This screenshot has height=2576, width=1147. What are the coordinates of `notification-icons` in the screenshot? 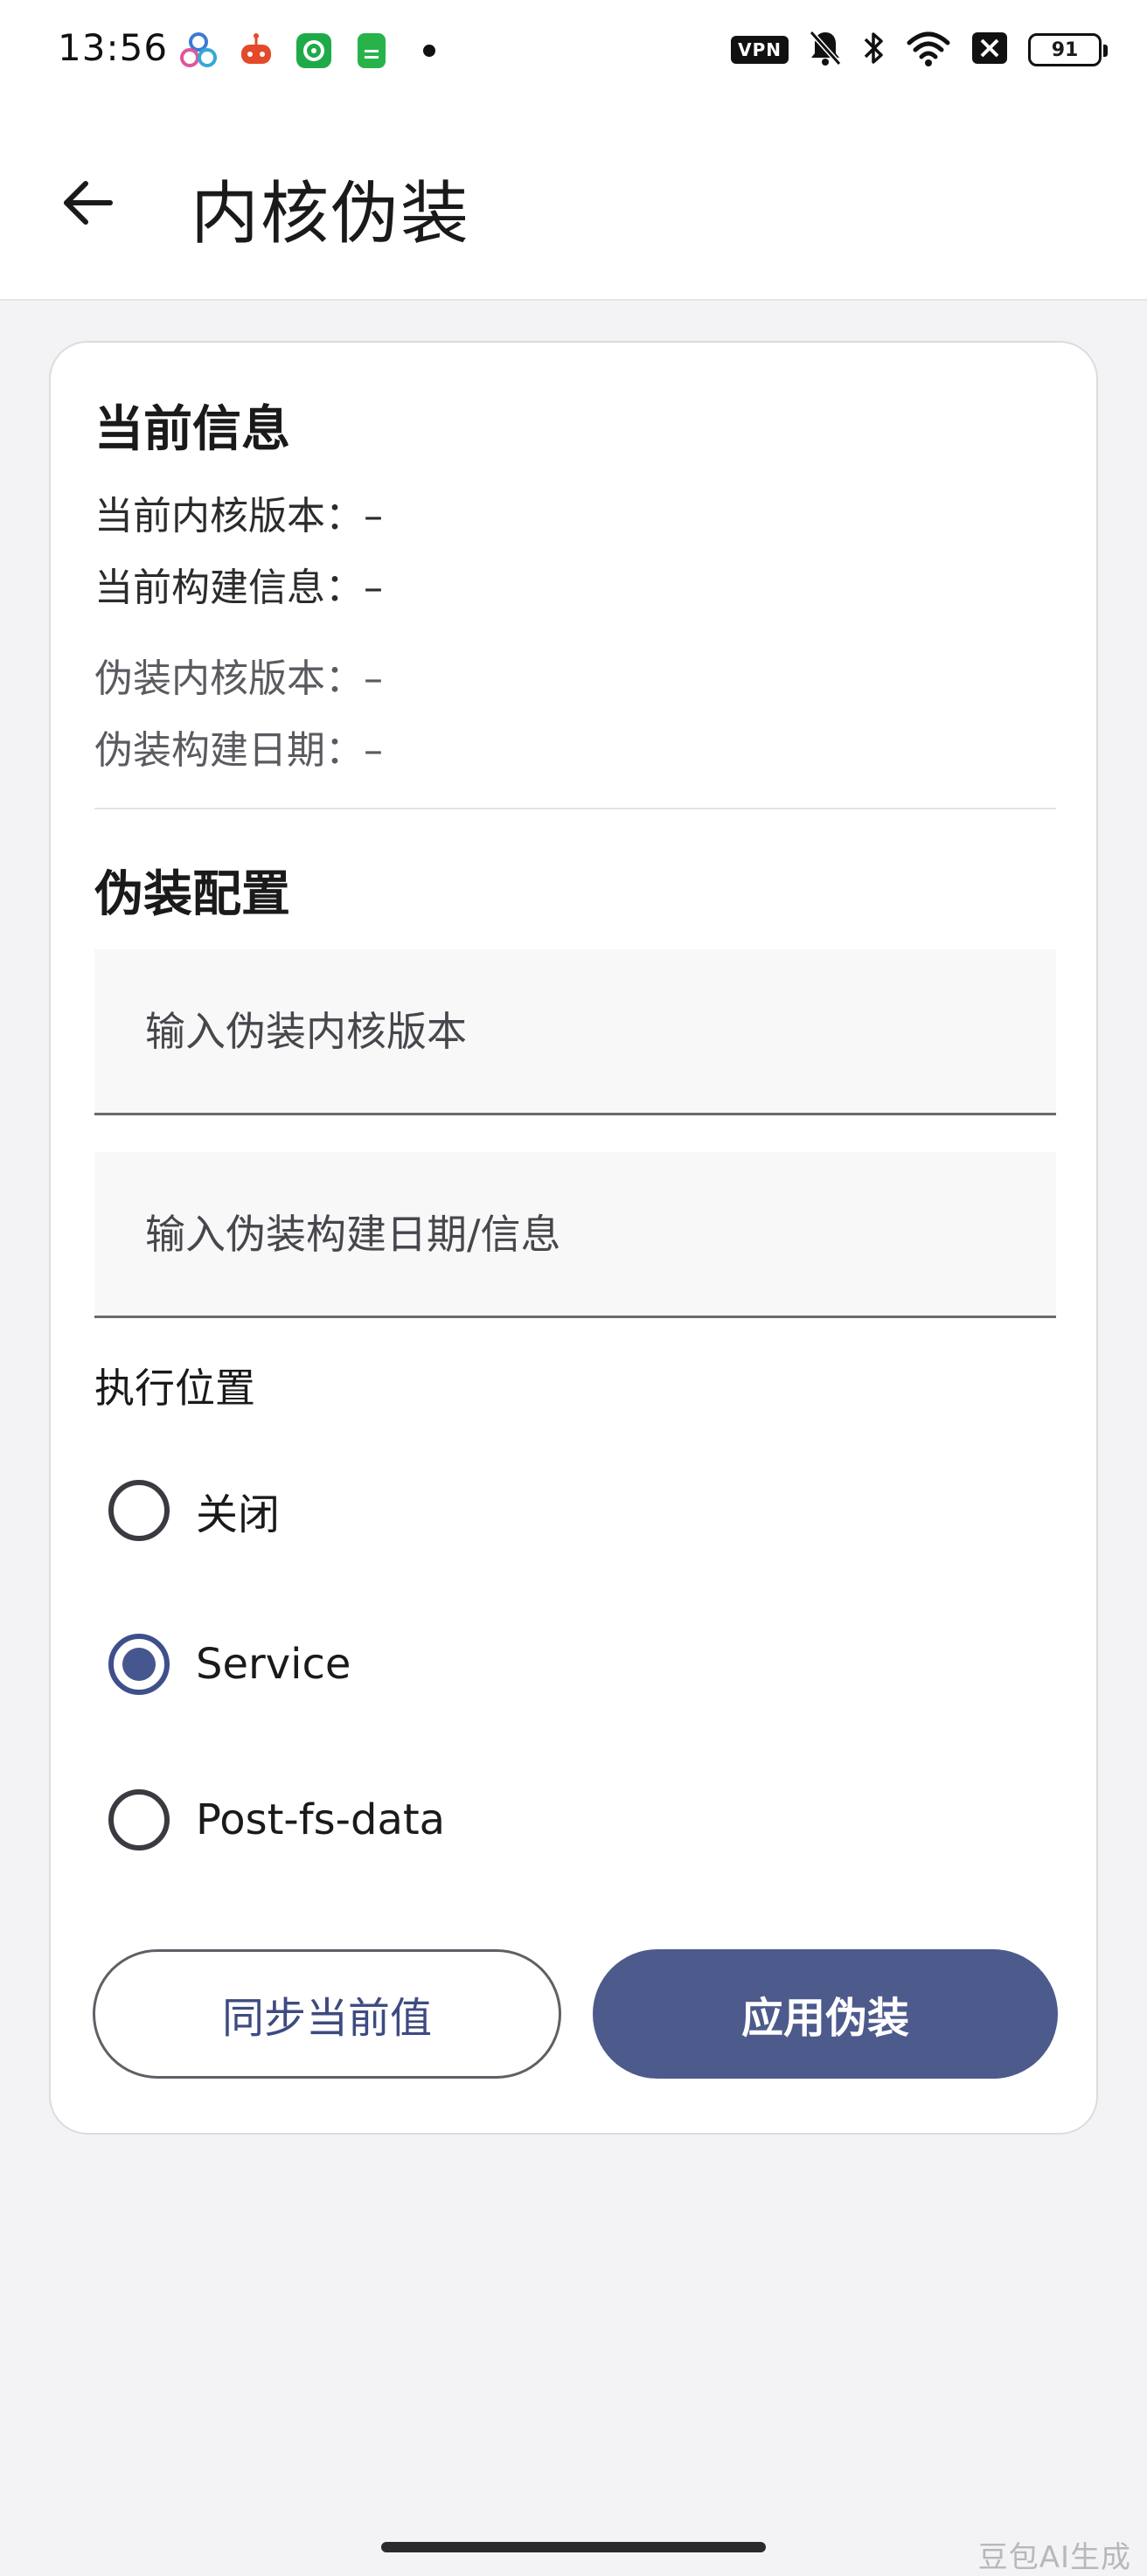 It's located at (313, 51).